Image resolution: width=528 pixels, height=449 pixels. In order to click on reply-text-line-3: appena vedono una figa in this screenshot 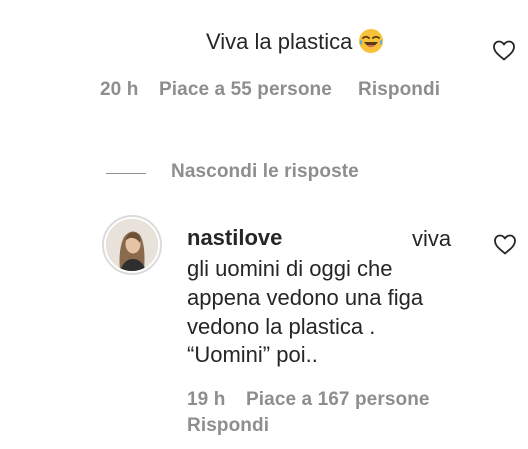, I will do `click(305, 297)`.